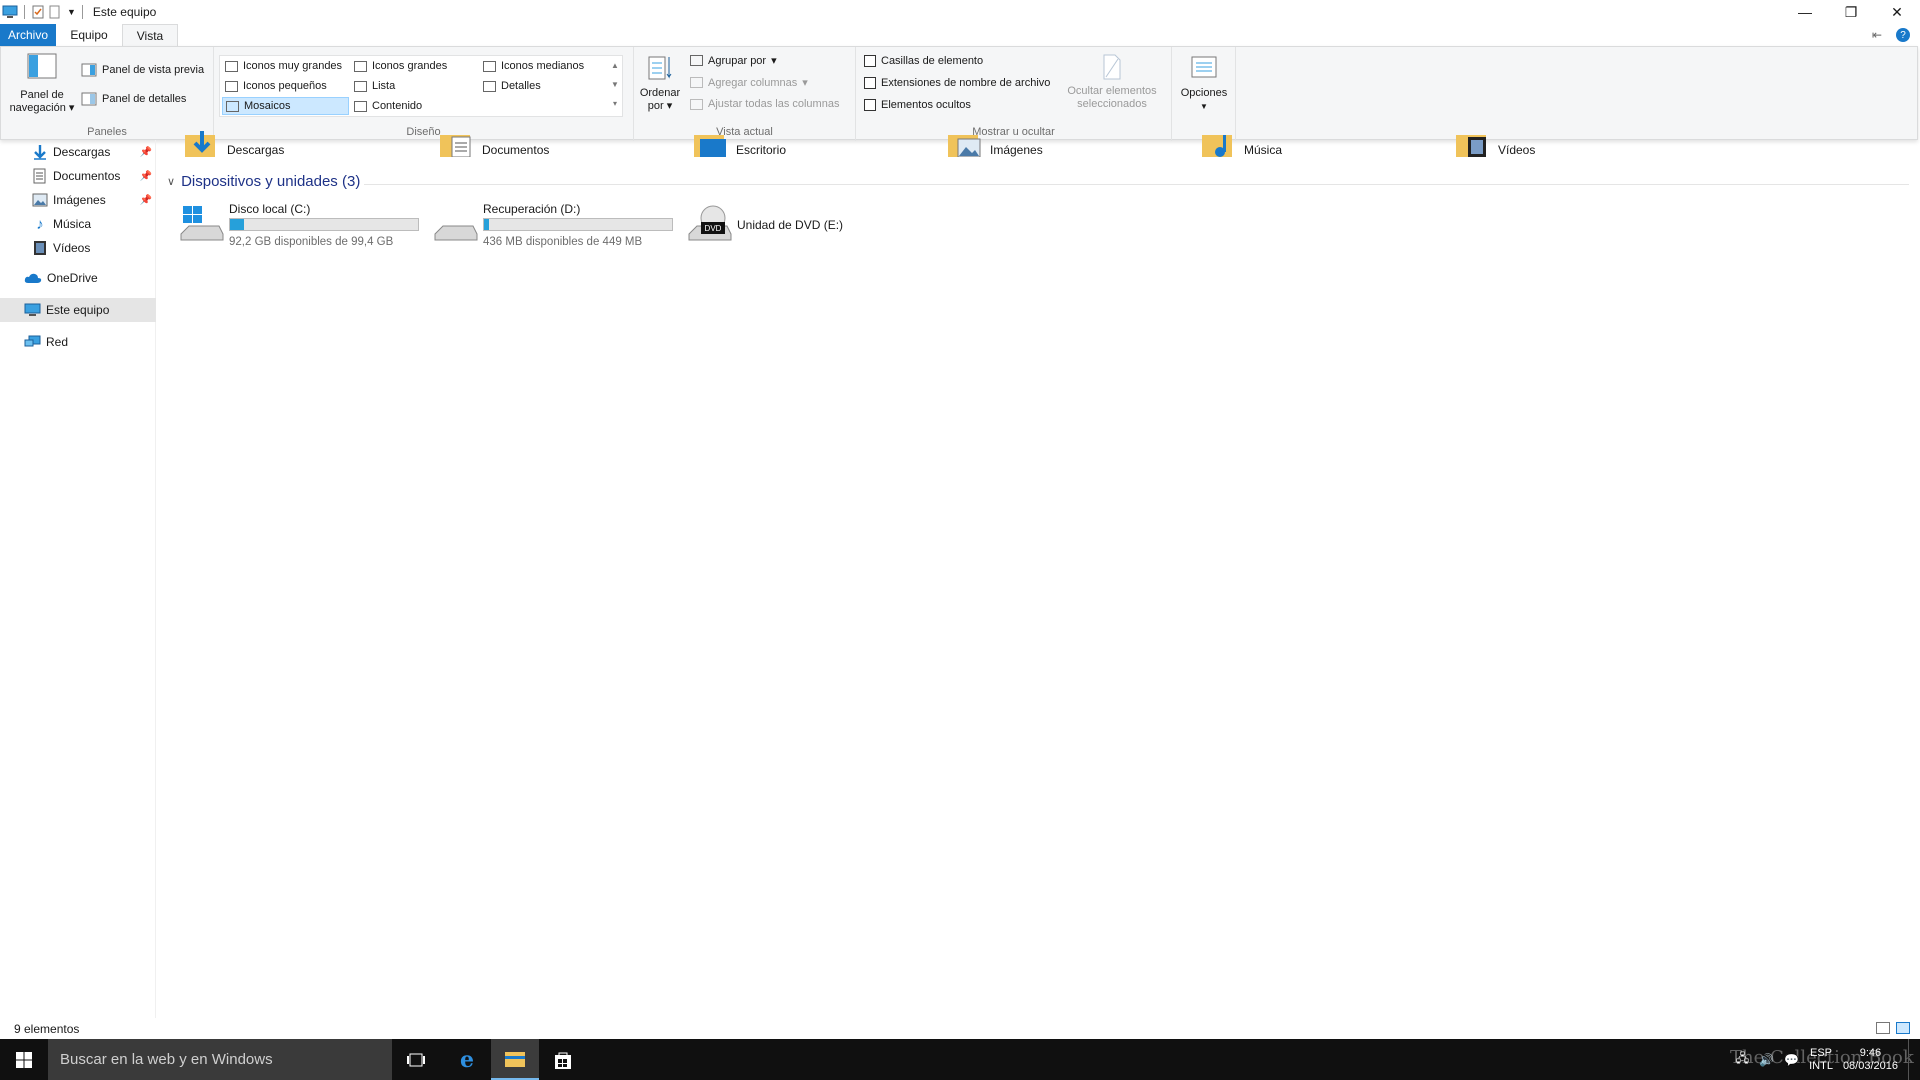  Describe the element at coordinates (487, 224) in the screenshot. I see `drive-usage-fill` at that location.